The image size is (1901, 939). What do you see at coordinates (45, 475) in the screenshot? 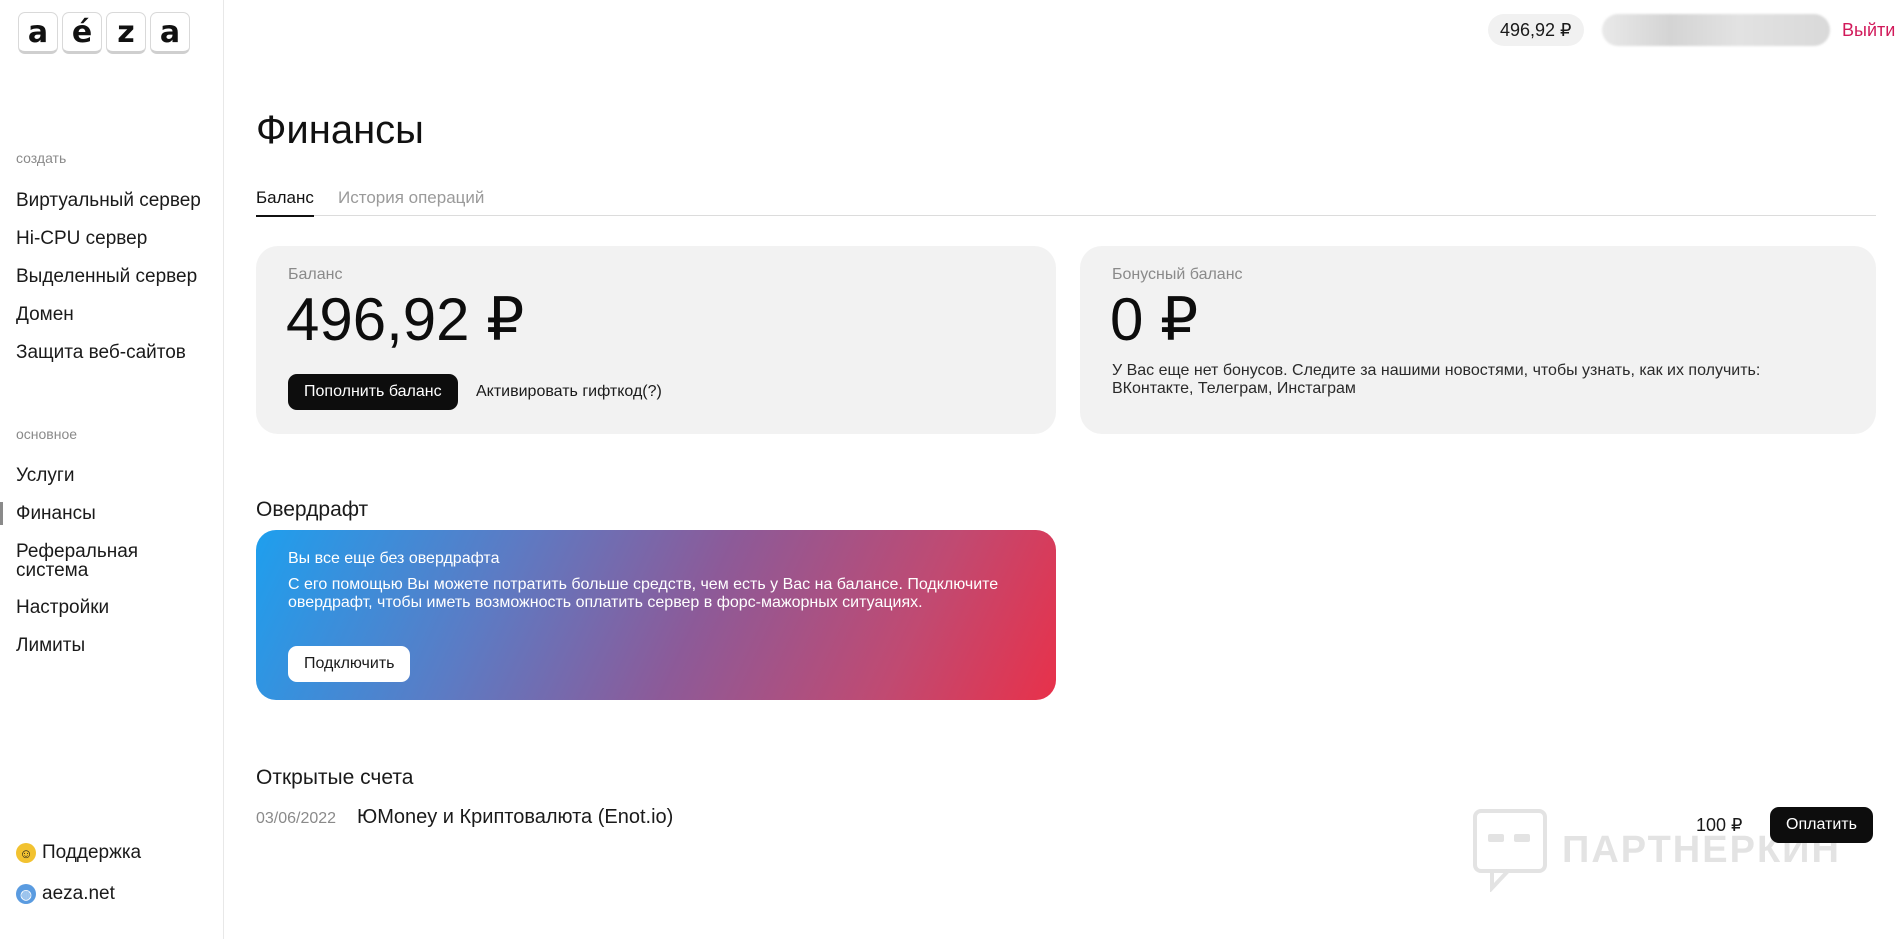
I see `sidebar-item-services: Услуги` at bounding box center [45, 475].